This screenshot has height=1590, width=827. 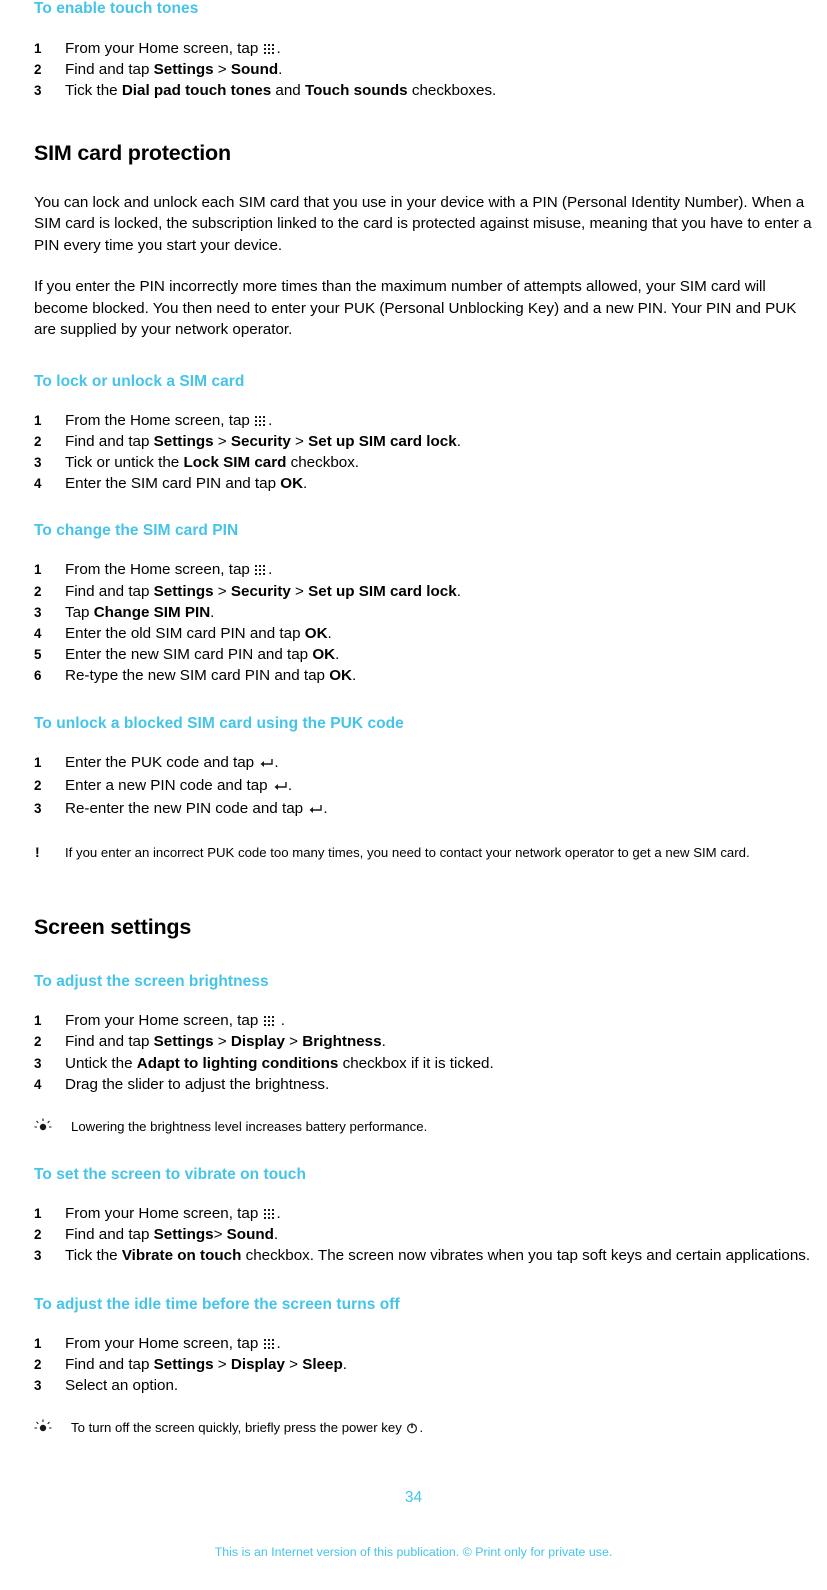 What do you see at coordinates (356, 91) in the screenshot?
I see `ui-label: Touch sounds` at bounding box center [356, 91].